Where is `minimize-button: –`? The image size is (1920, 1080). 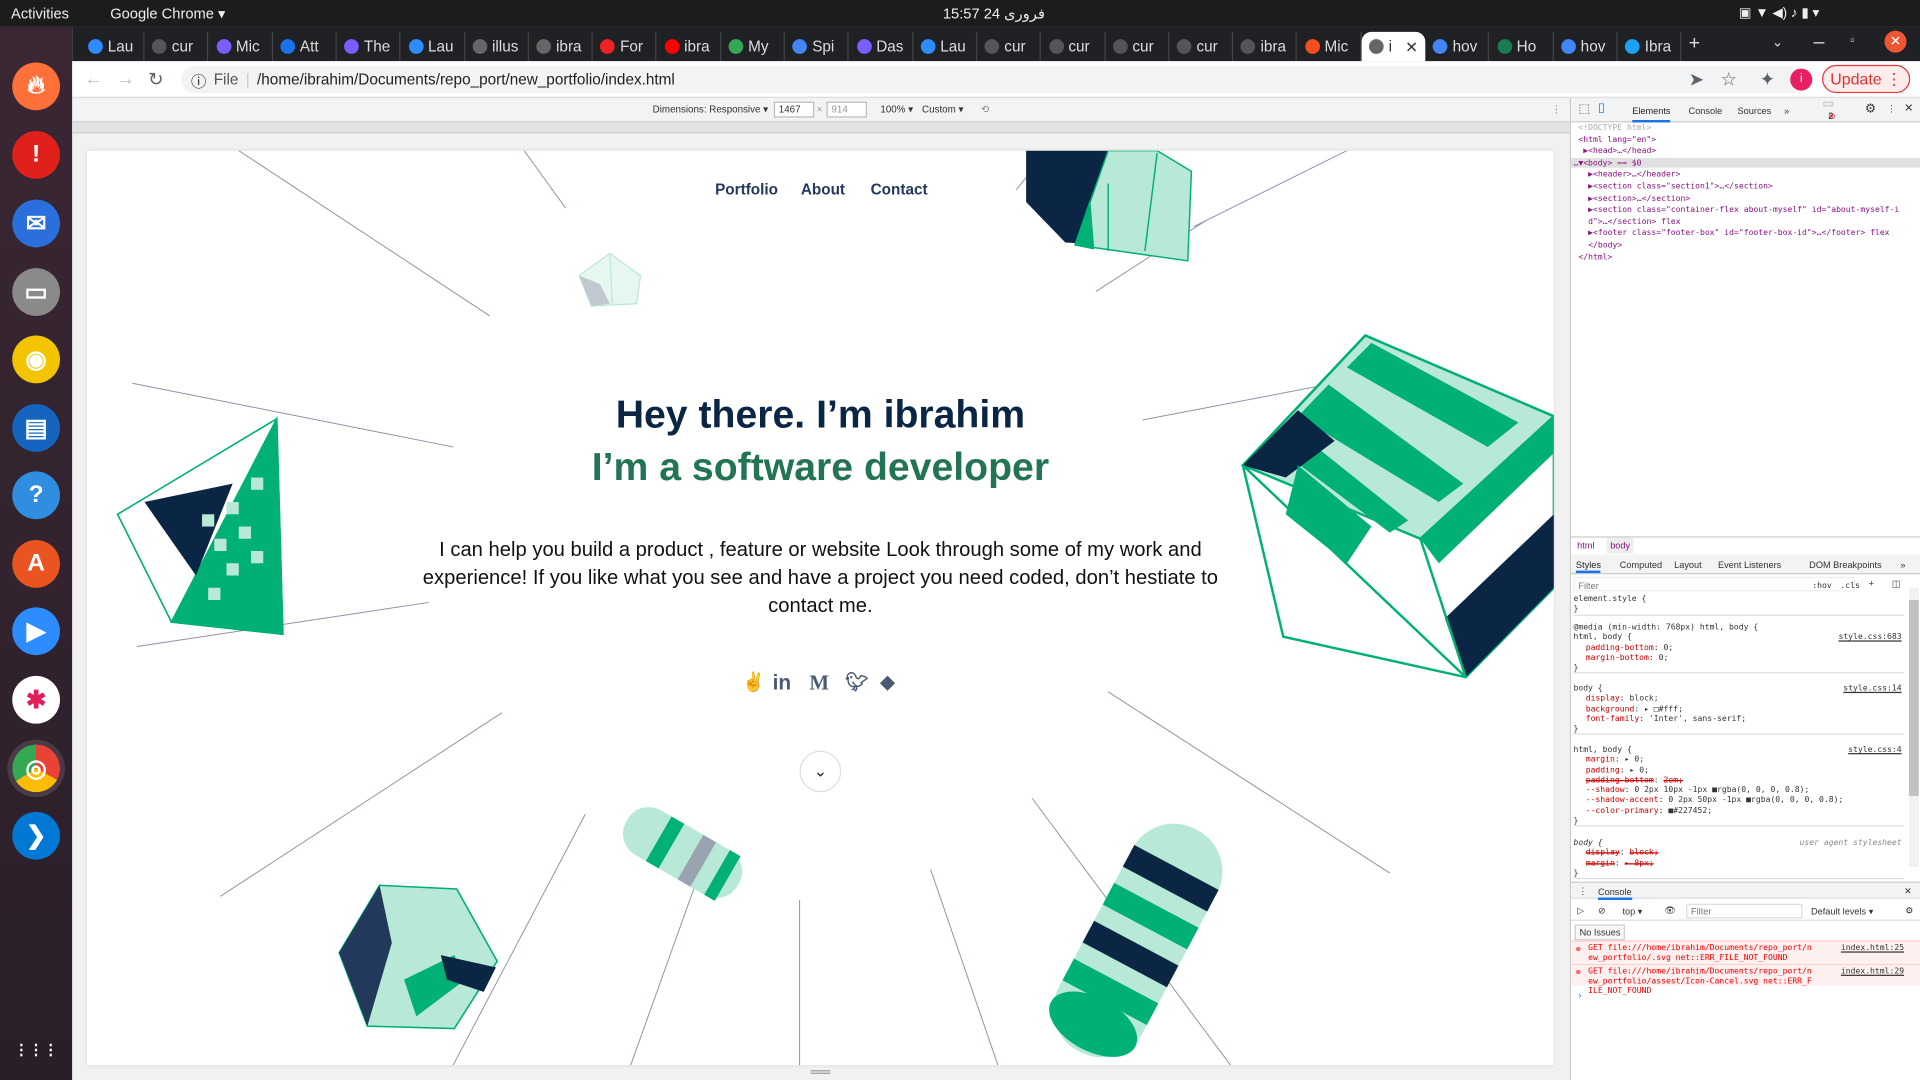 minimize-button: – is located at coordinates (1818, 43).